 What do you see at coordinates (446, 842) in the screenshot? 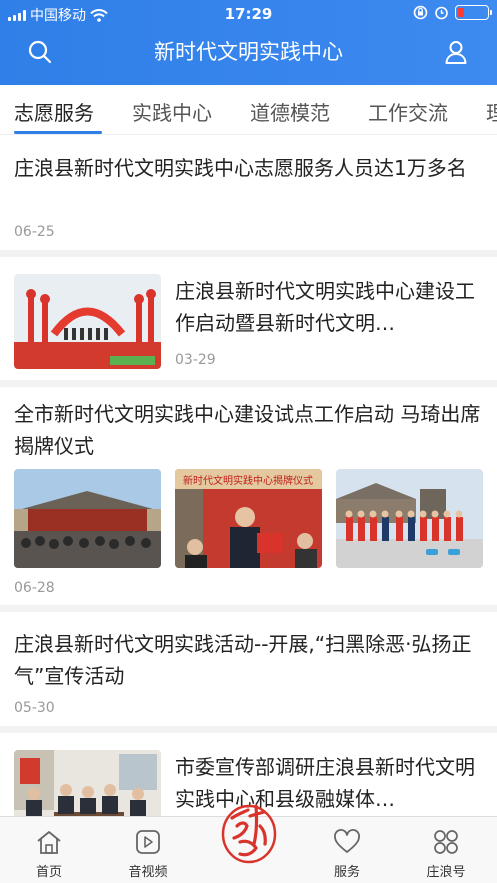
I see `clover-icon` at bounding box center [446, 842].